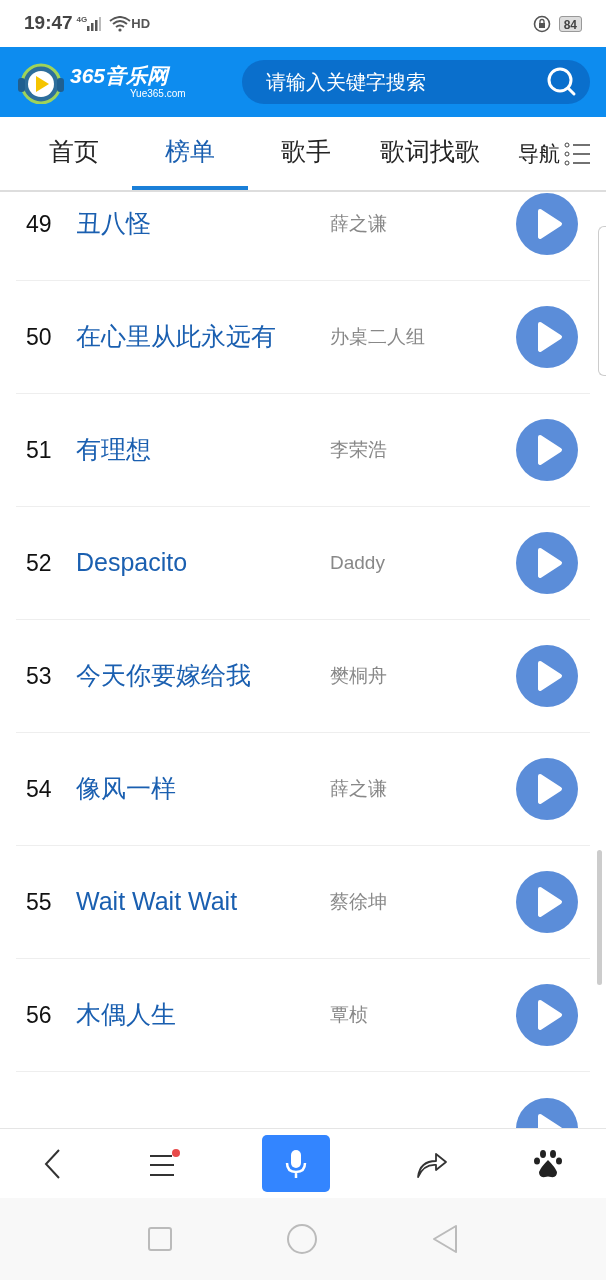  What do you see at coordinates (416, 82) in the screenshot?
I see `search-field: 请输入关键字搜索` at bounding box center [416, 82].